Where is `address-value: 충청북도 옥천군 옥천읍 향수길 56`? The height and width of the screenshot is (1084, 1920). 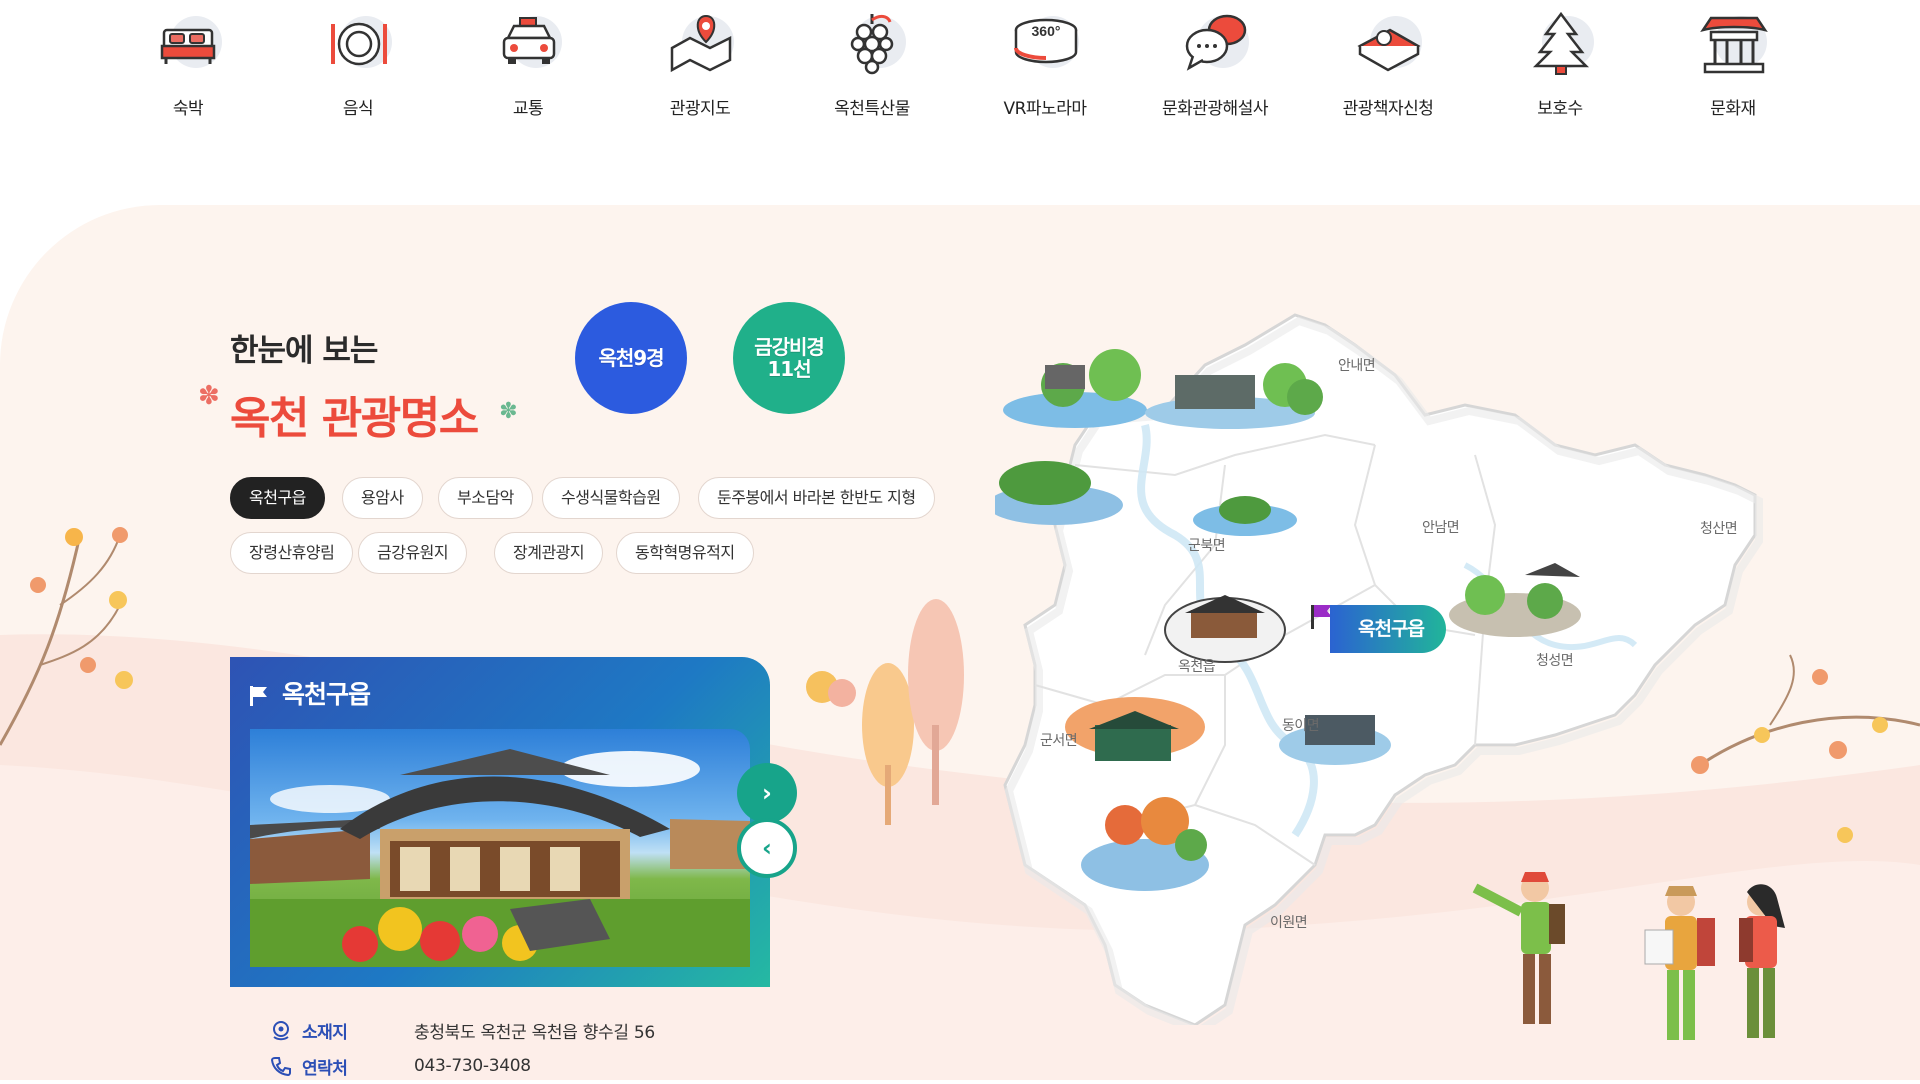
address-value: 충청북도 옥천군 옥천읍 향수길 56 is located at coordinates (534, 1032).